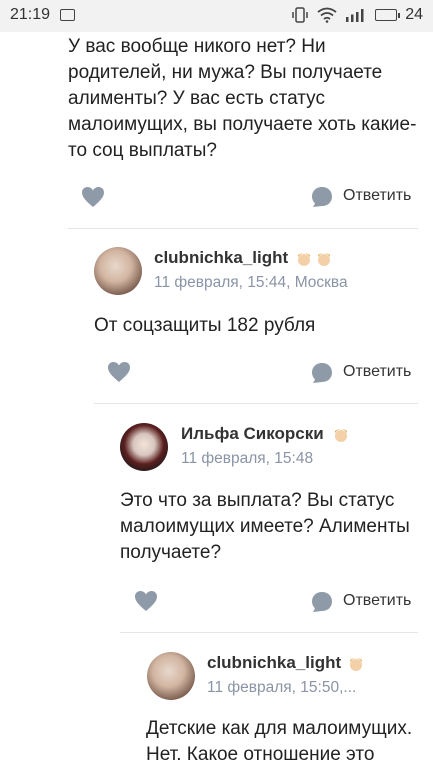 The width and height of the screenshot is (433, 770). I want to click on vibrate-icon, so click(300, 15).